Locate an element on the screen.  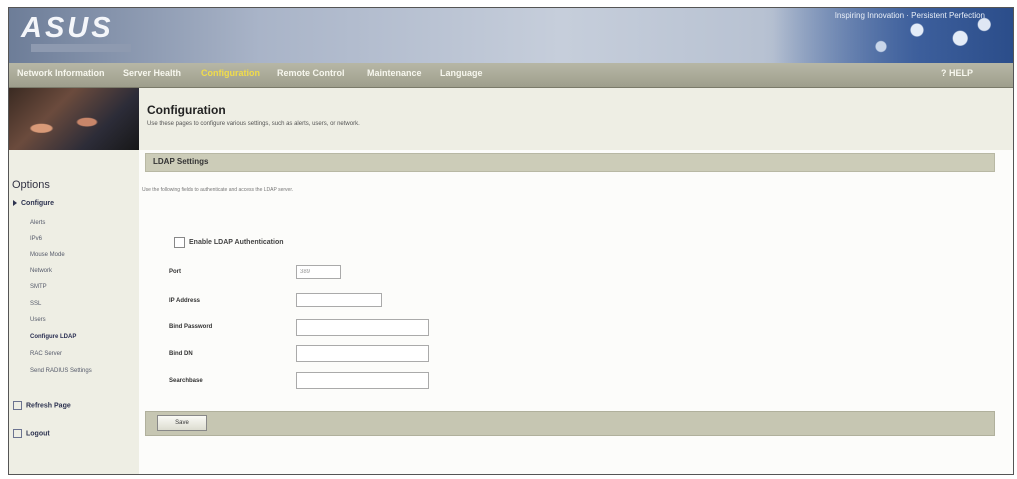
refresh-page-link: Refresh Page is located at coordinates (42, 405).